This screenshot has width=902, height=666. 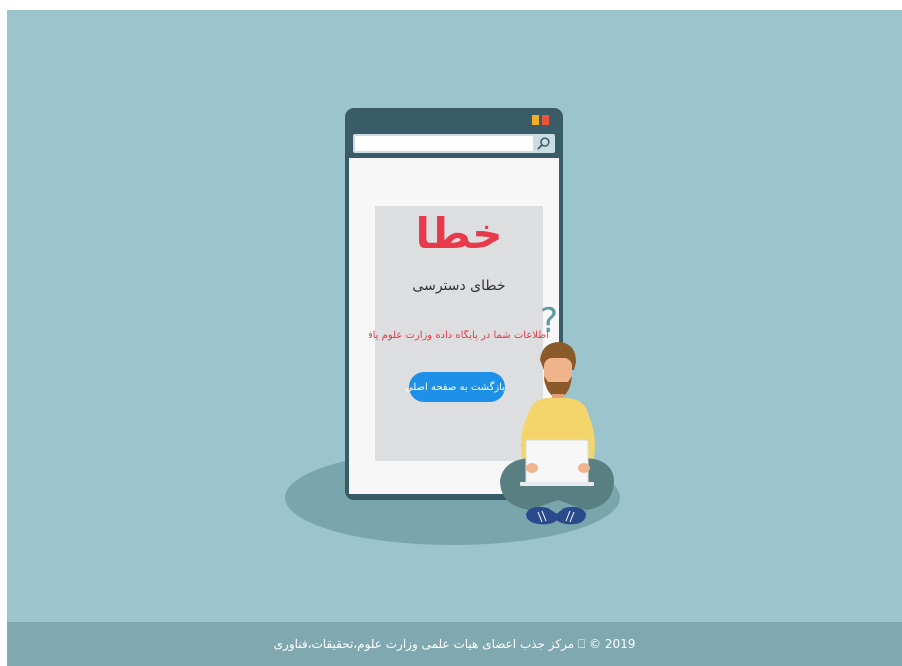 What do you see at coordinates (557, 462) in the screenshot?
I see `laptop` at bounding box center [557, 462].